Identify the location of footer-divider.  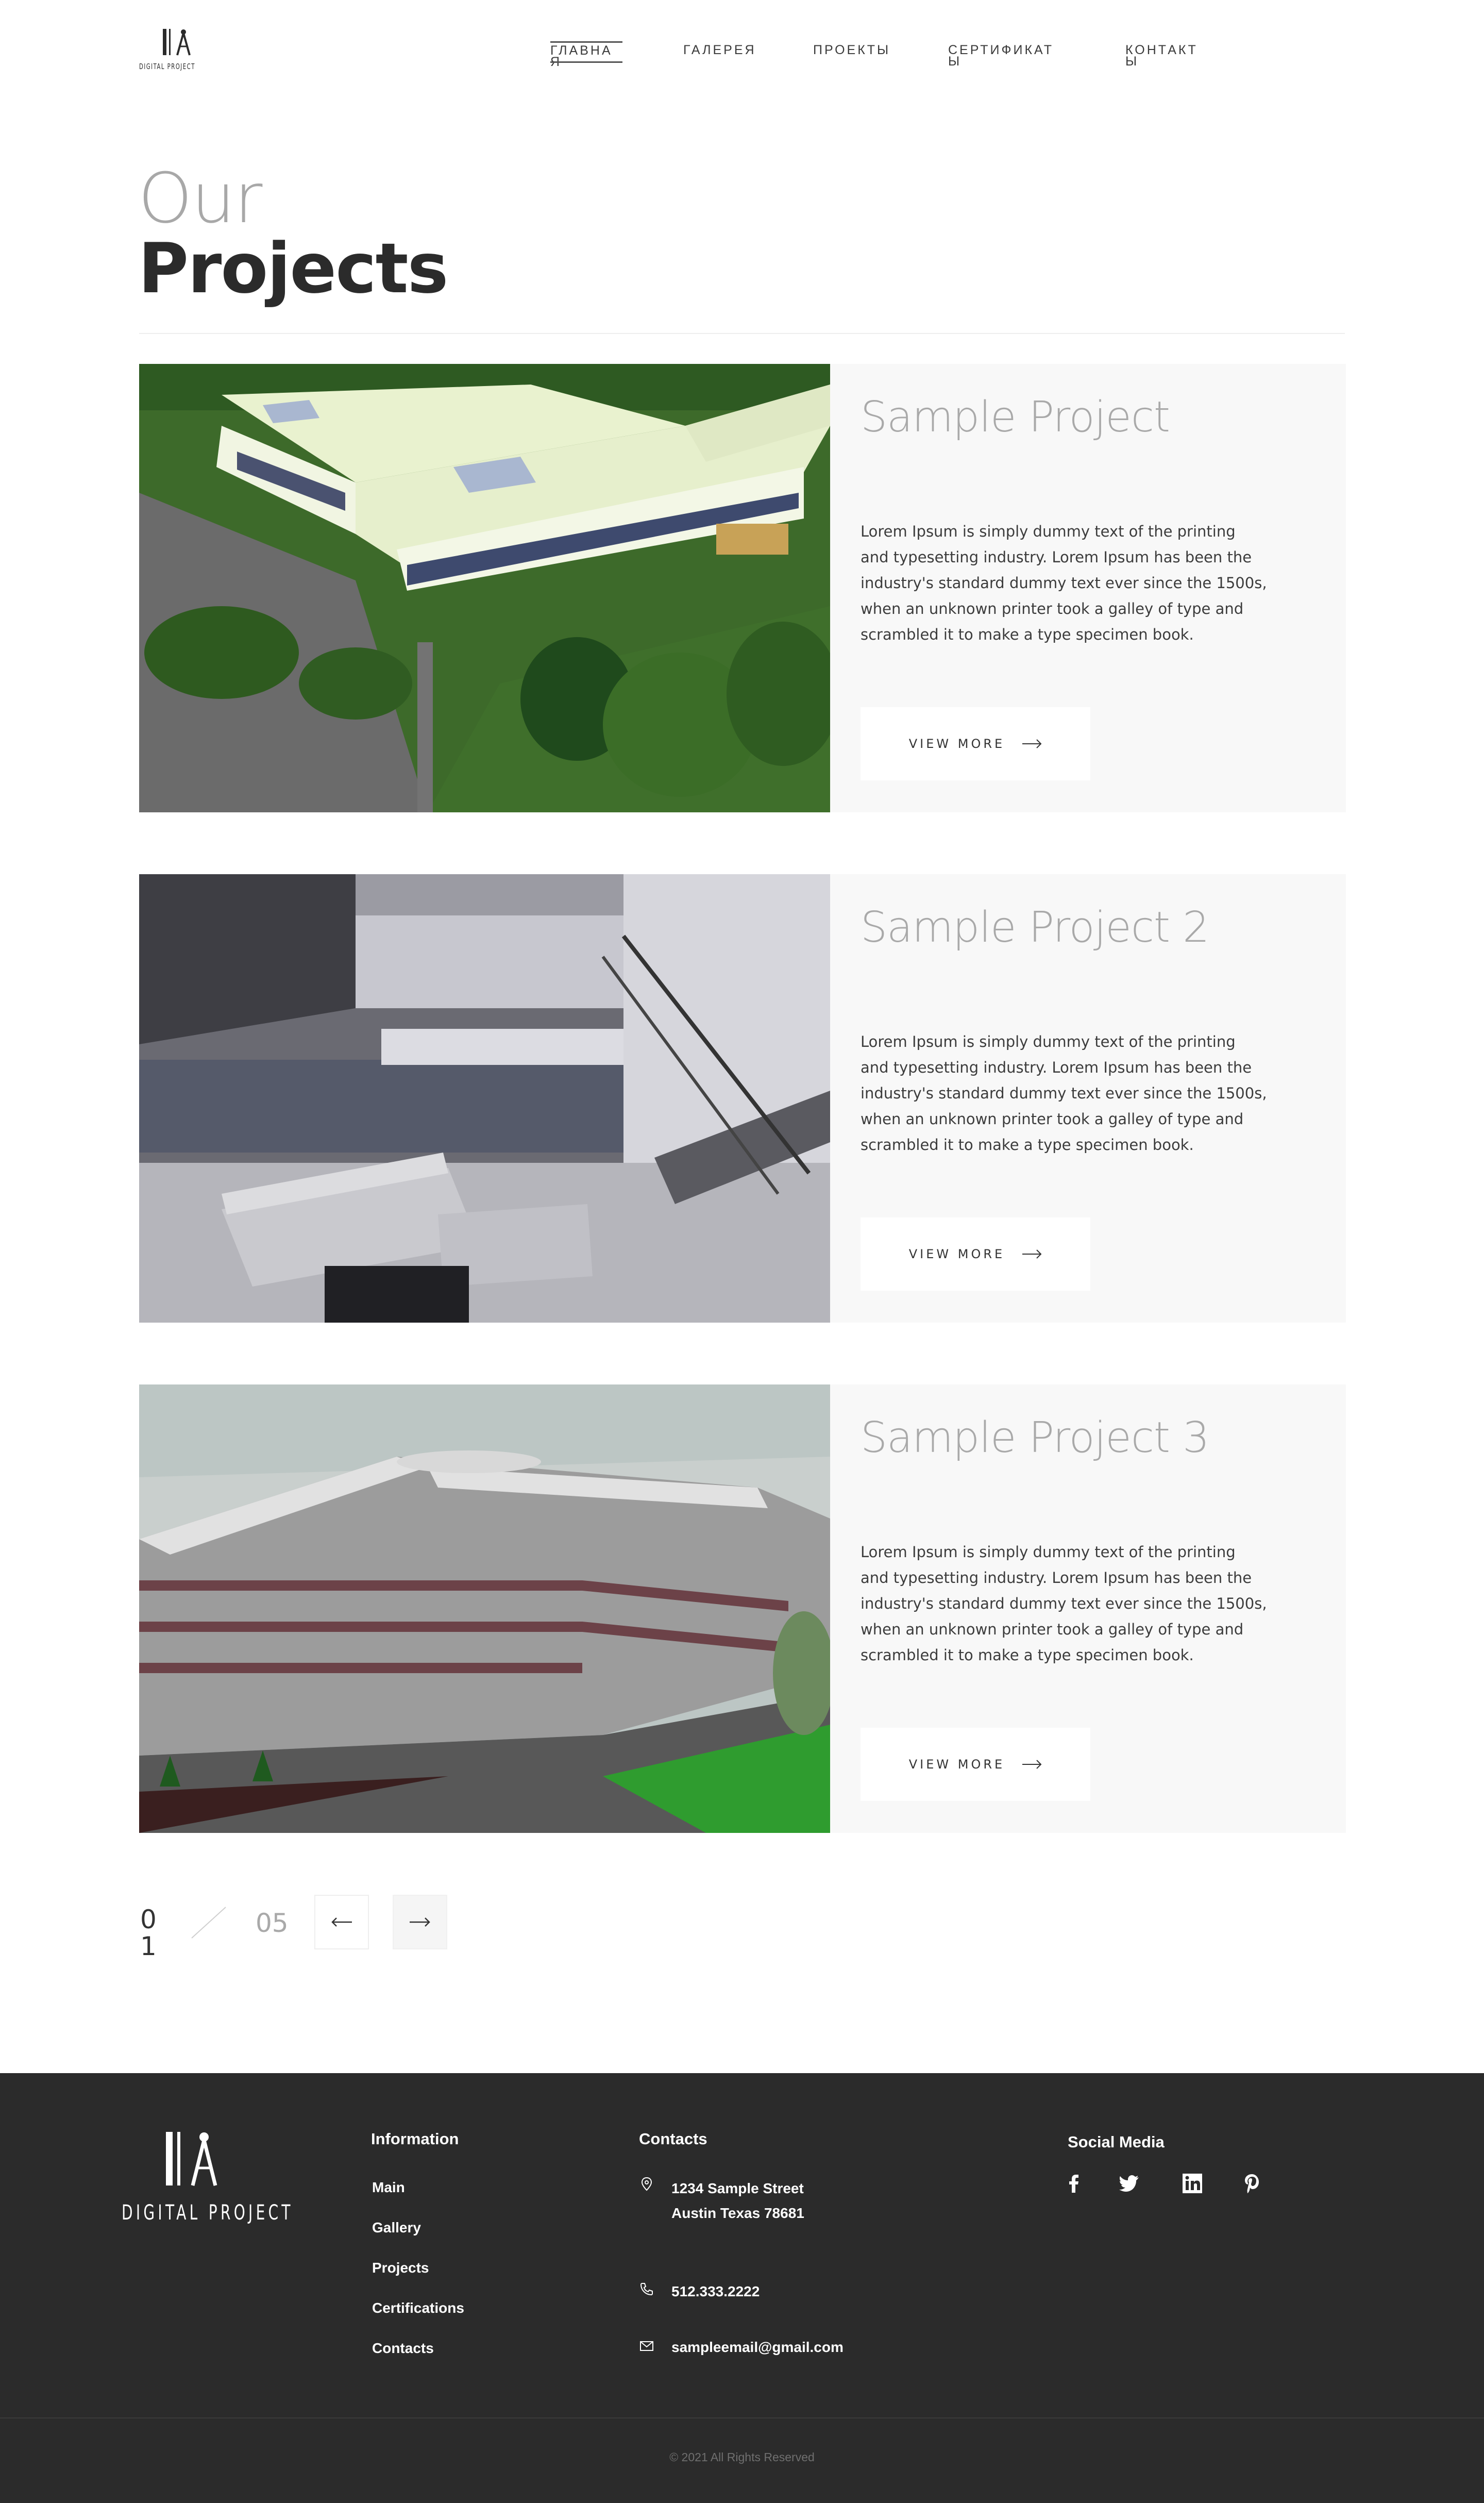
(742, 2417).